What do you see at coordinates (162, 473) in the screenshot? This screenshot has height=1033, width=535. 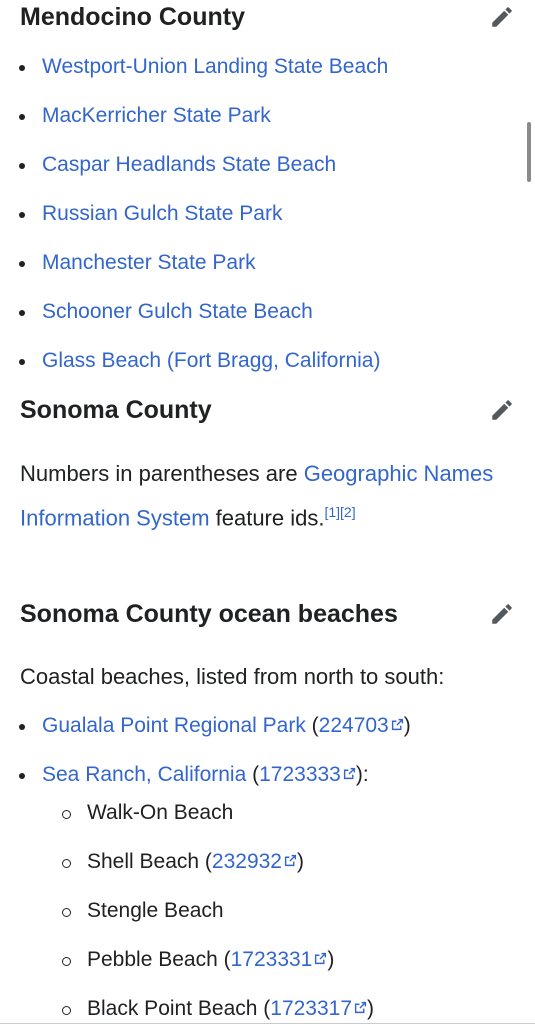 I see `gnis-note-prefix: Numbers in parentheses are` at bounding box center [162, 473].